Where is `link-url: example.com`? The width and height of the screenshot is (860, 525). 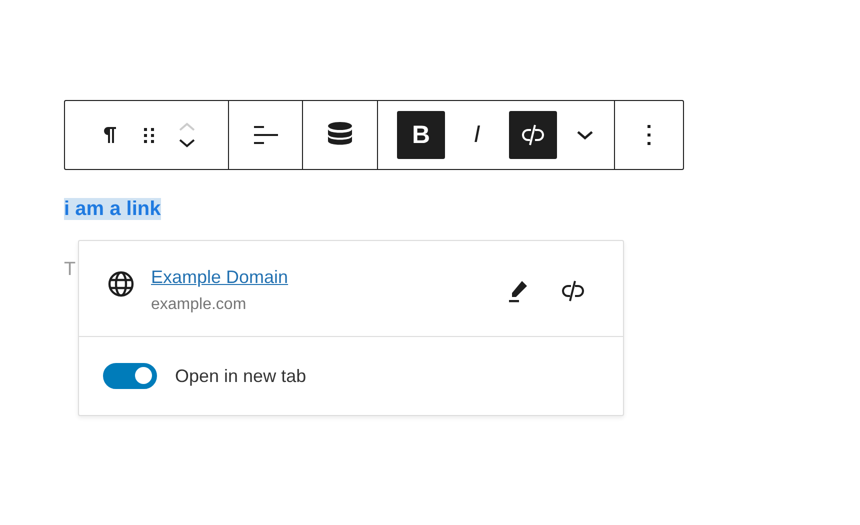 link-url: example.com is located at coordinates (198, 305).